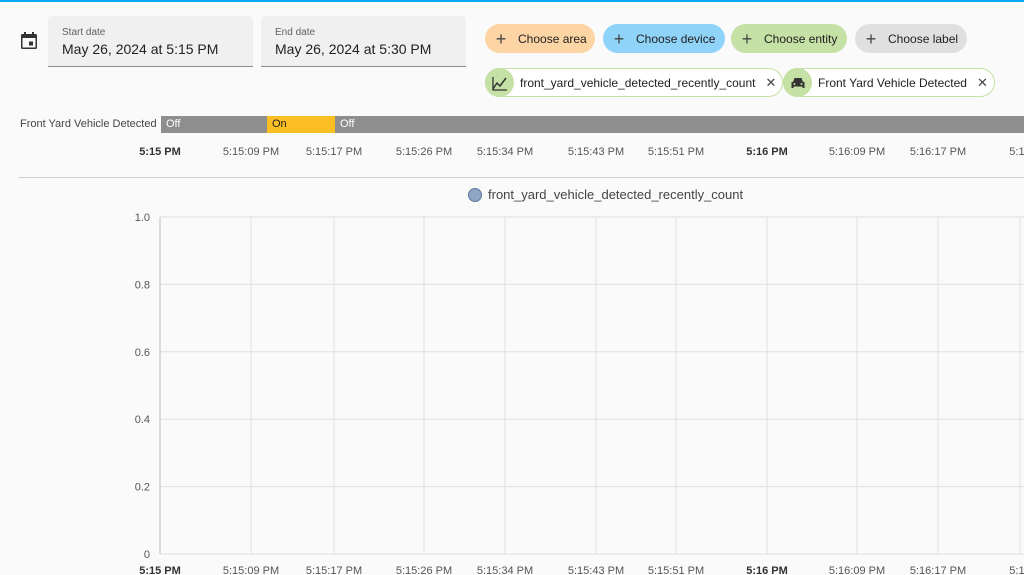 The height and width of the screenshot is (575, 1024). Describe the element at coordinates (505, 152) in the screenshot. I see `timeline-tick-label: 5:15:34 PM` at that location.